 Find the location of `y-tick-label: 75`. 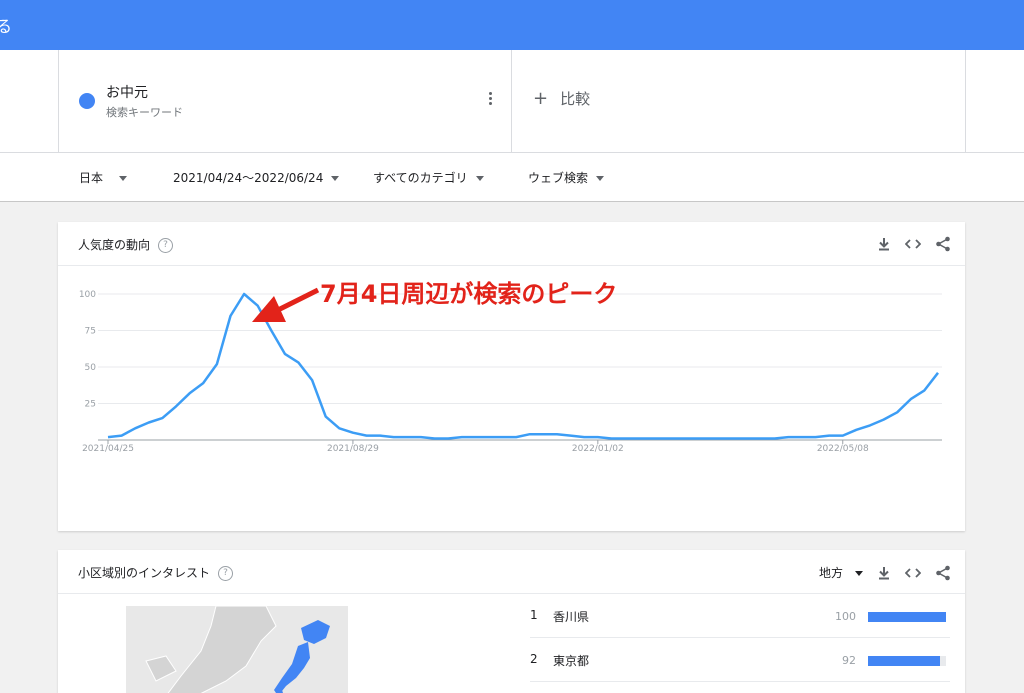

y-tick-label: 75 is located at coordinates (90, 332).